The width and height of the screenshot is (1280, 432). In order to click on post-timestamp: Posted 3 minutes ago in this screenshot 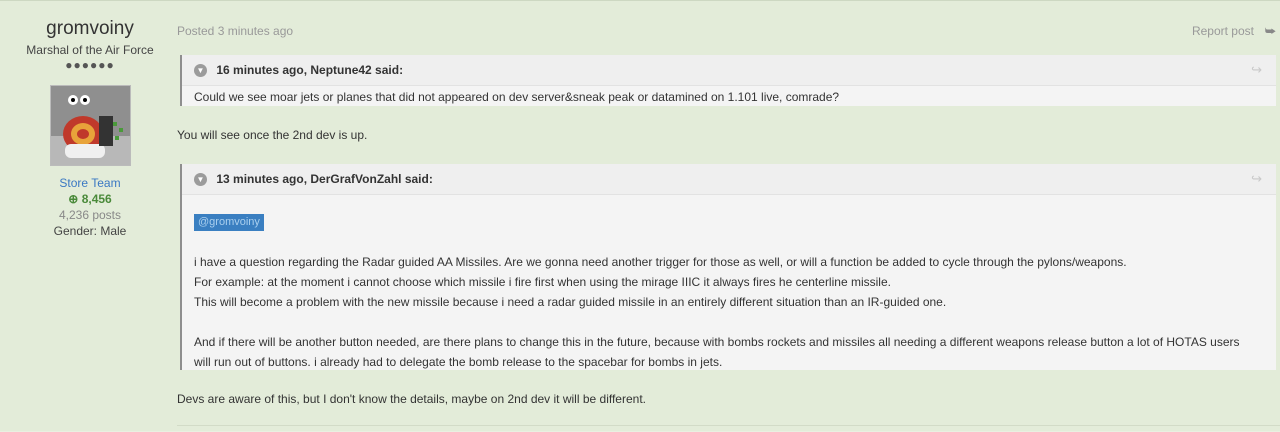, I will do `click(235, 31)`.